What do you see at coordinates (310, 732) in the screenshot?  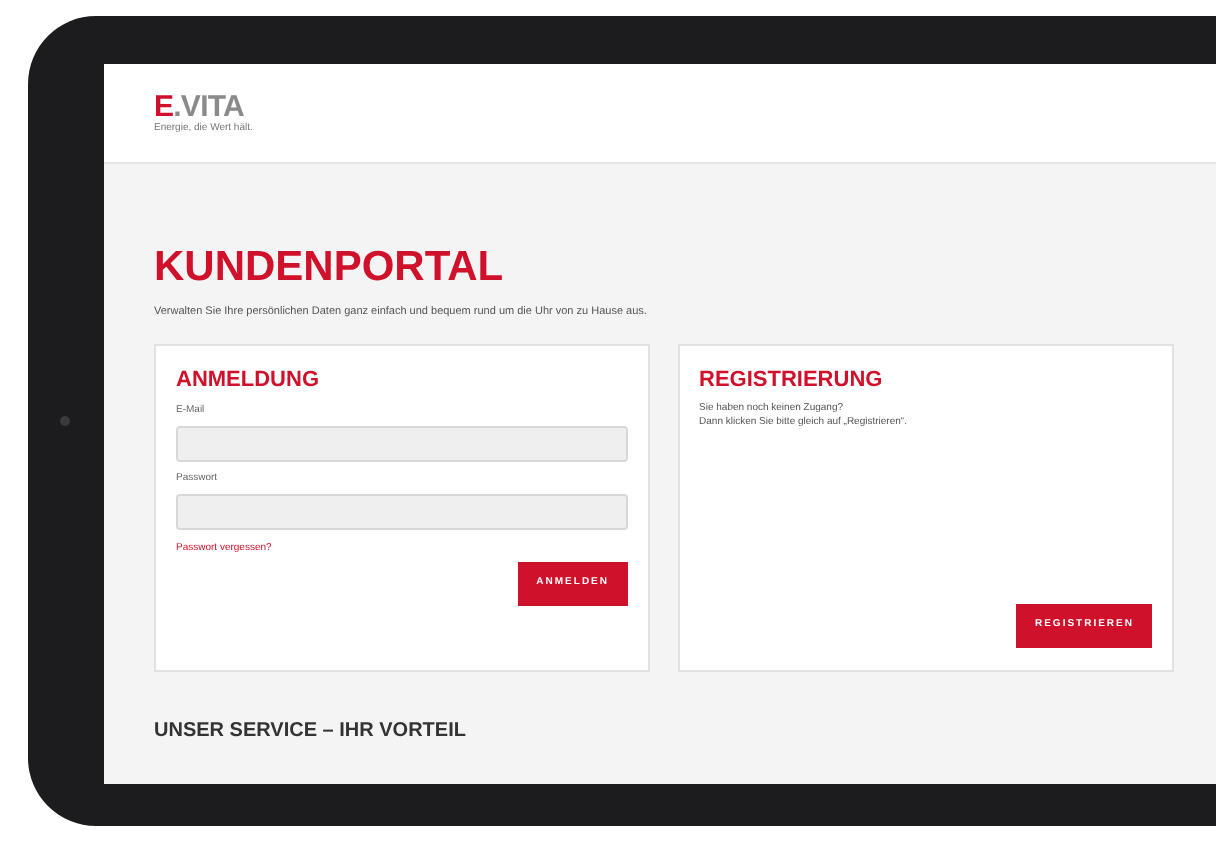 I see `section-heading: UNSER SERVICE – IHR VORTEIL` at bounding box center [310, 732].